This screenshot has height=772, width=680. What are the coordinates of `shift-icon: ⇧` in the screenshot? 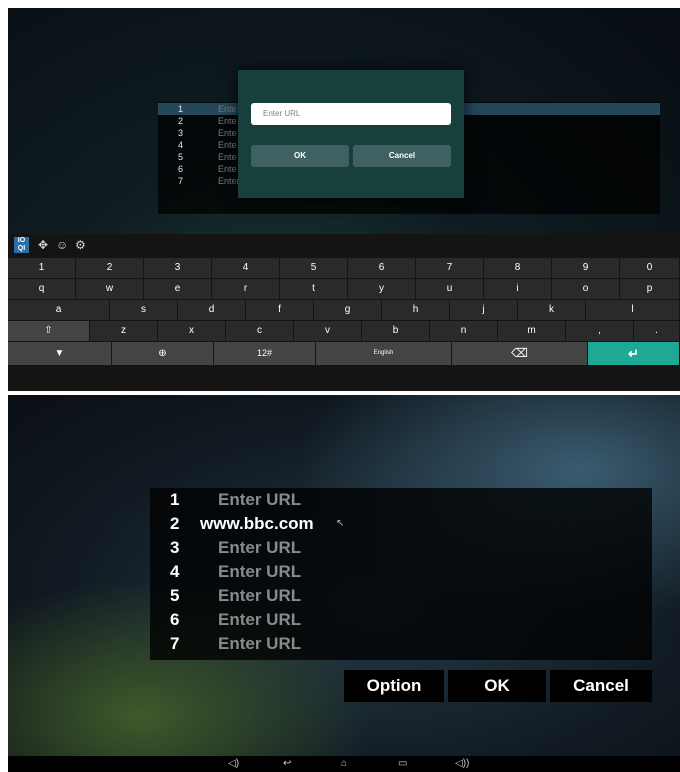 It's located at (48, 330).